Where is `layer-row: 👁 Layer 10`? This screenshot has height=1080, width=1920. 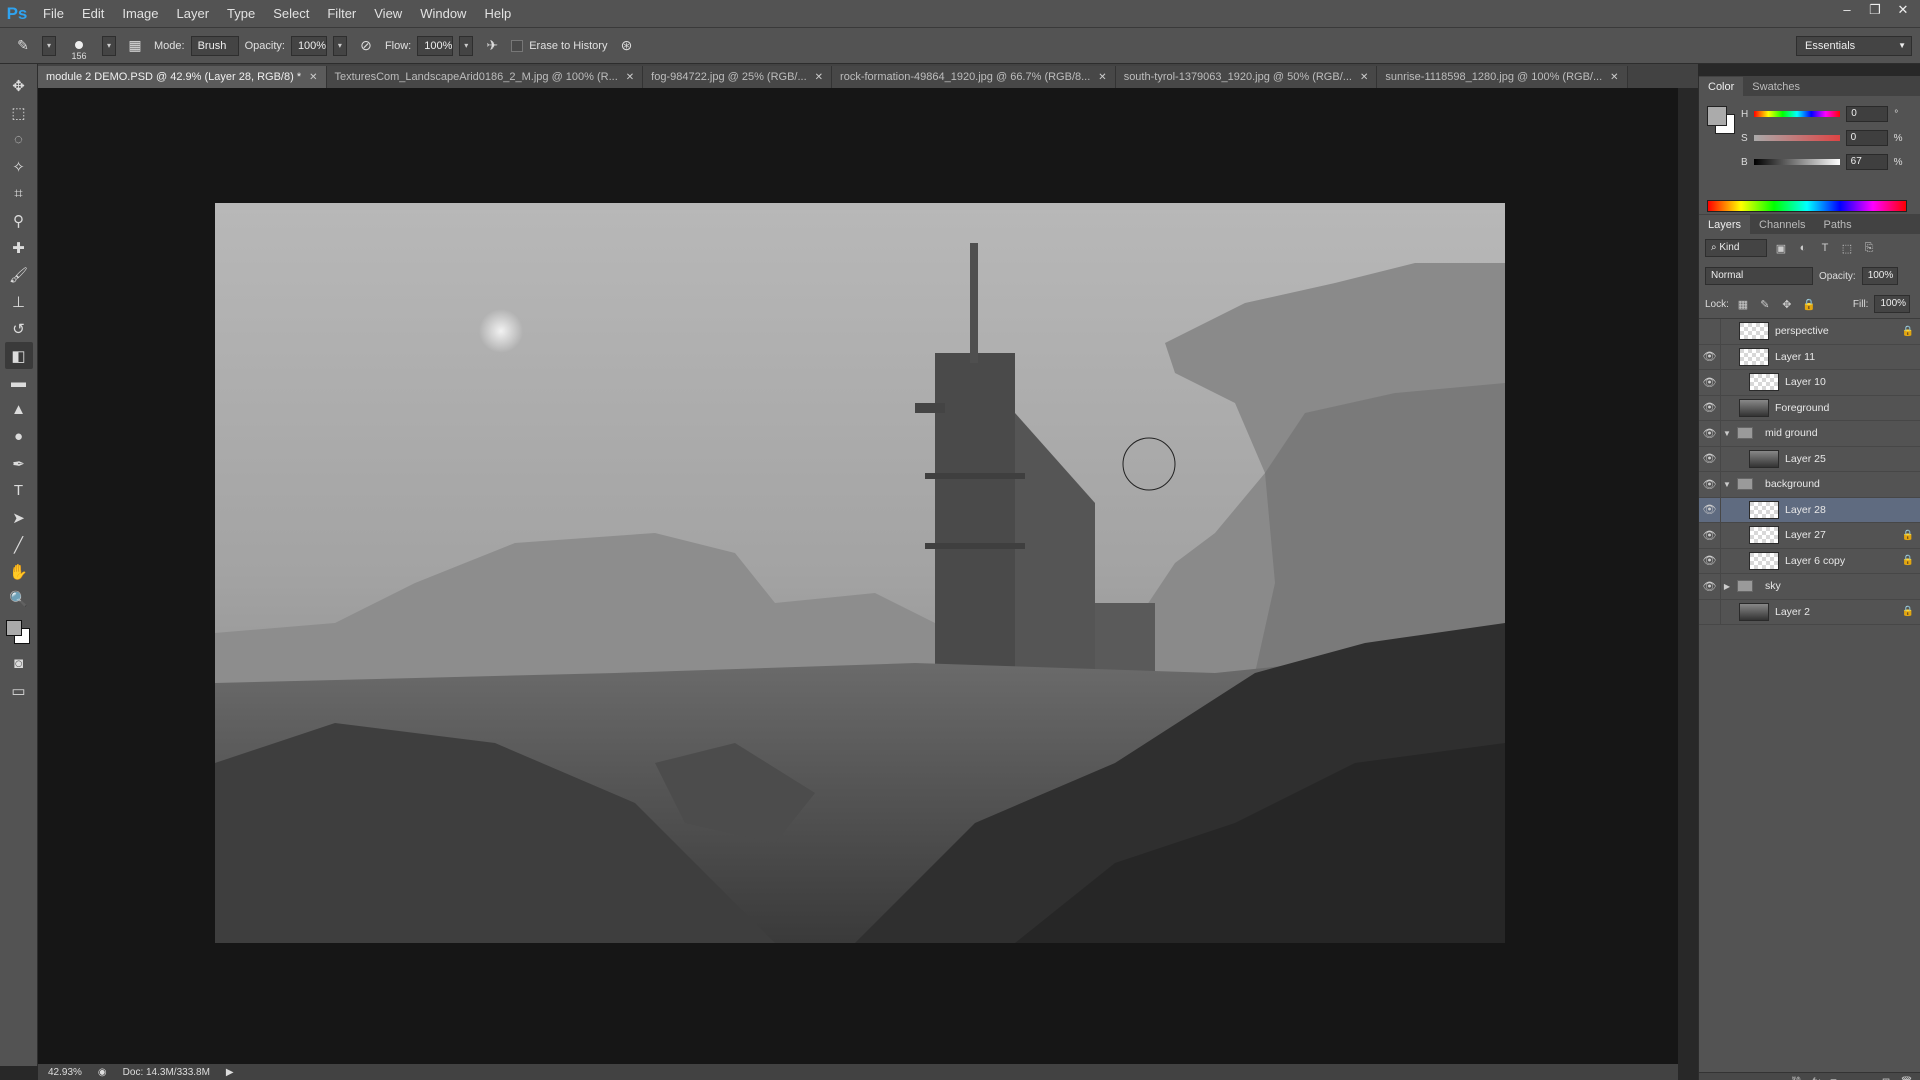 layer-row: 👁 Layer 10 is located at coordinates (1809, 382).